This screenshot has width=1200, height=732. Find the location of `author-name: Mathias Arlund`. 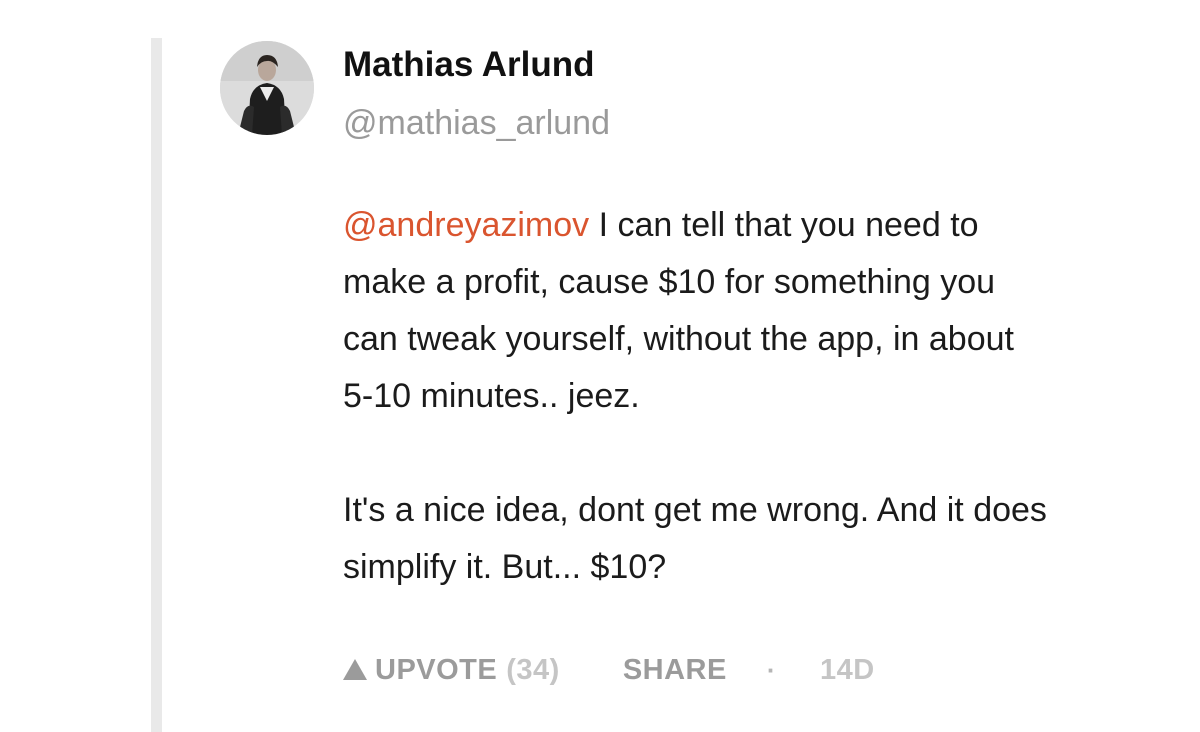

author-name: Mathias Arlund is located at coordinates (469, 65).